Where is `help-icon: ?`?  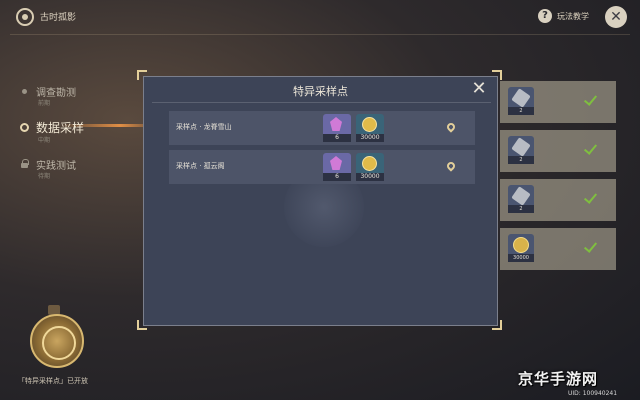
help-icon: ? is located at coordinates (545, 16).